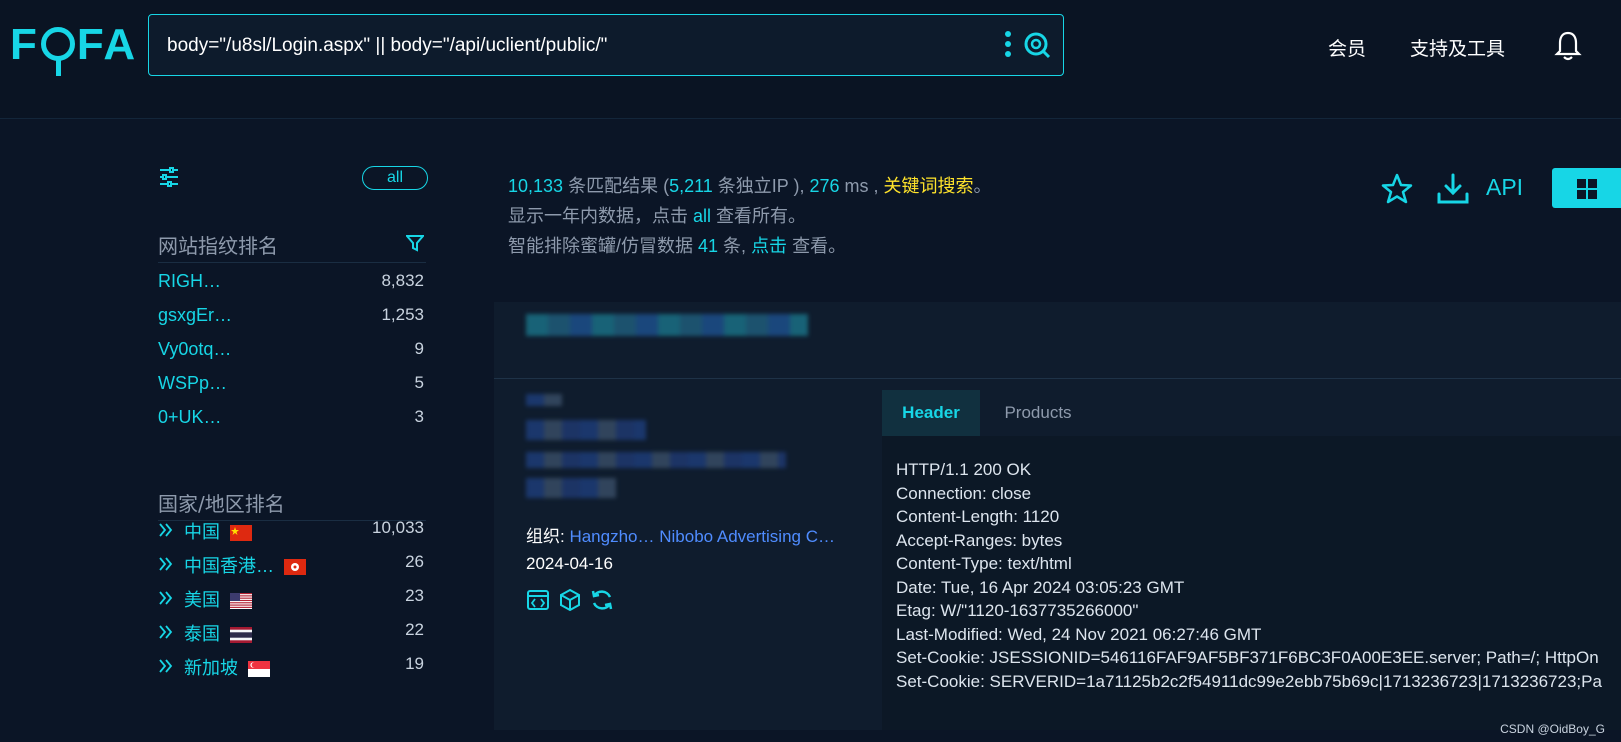 The width and height of the screenshot is (1621, 742). What do you see at coordinates (1347, 47) in the screenshot?
I see `nav-member: 会员` at bounding box center [1347, 47].